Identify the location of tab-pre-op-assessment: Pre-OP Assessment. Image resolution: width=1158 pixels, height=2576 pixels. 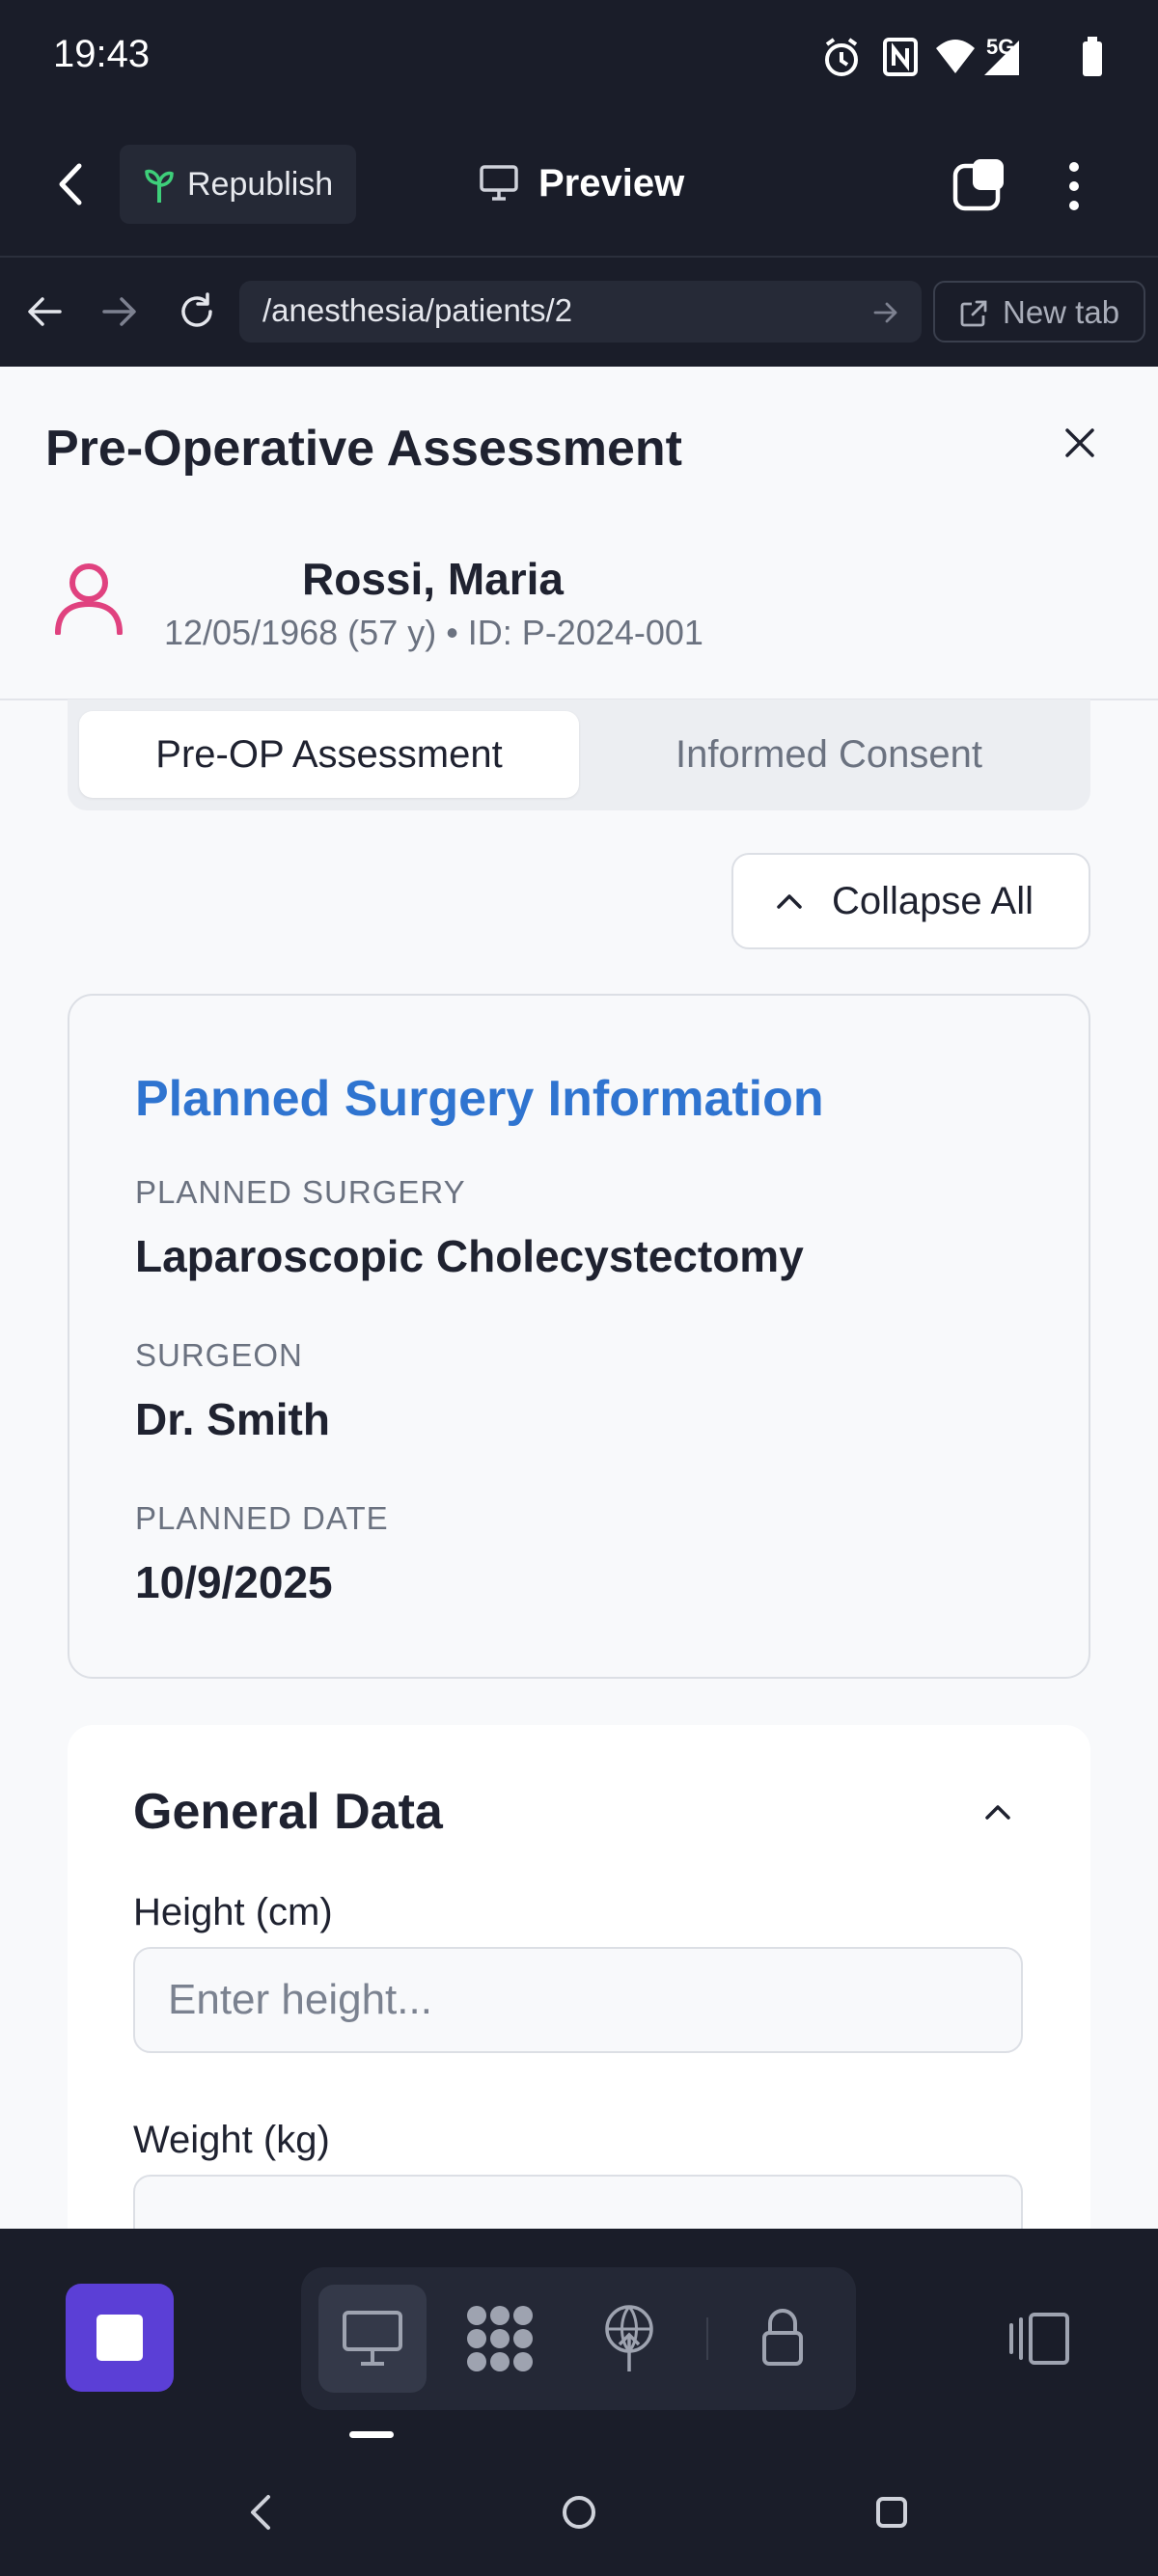
(329, 755).